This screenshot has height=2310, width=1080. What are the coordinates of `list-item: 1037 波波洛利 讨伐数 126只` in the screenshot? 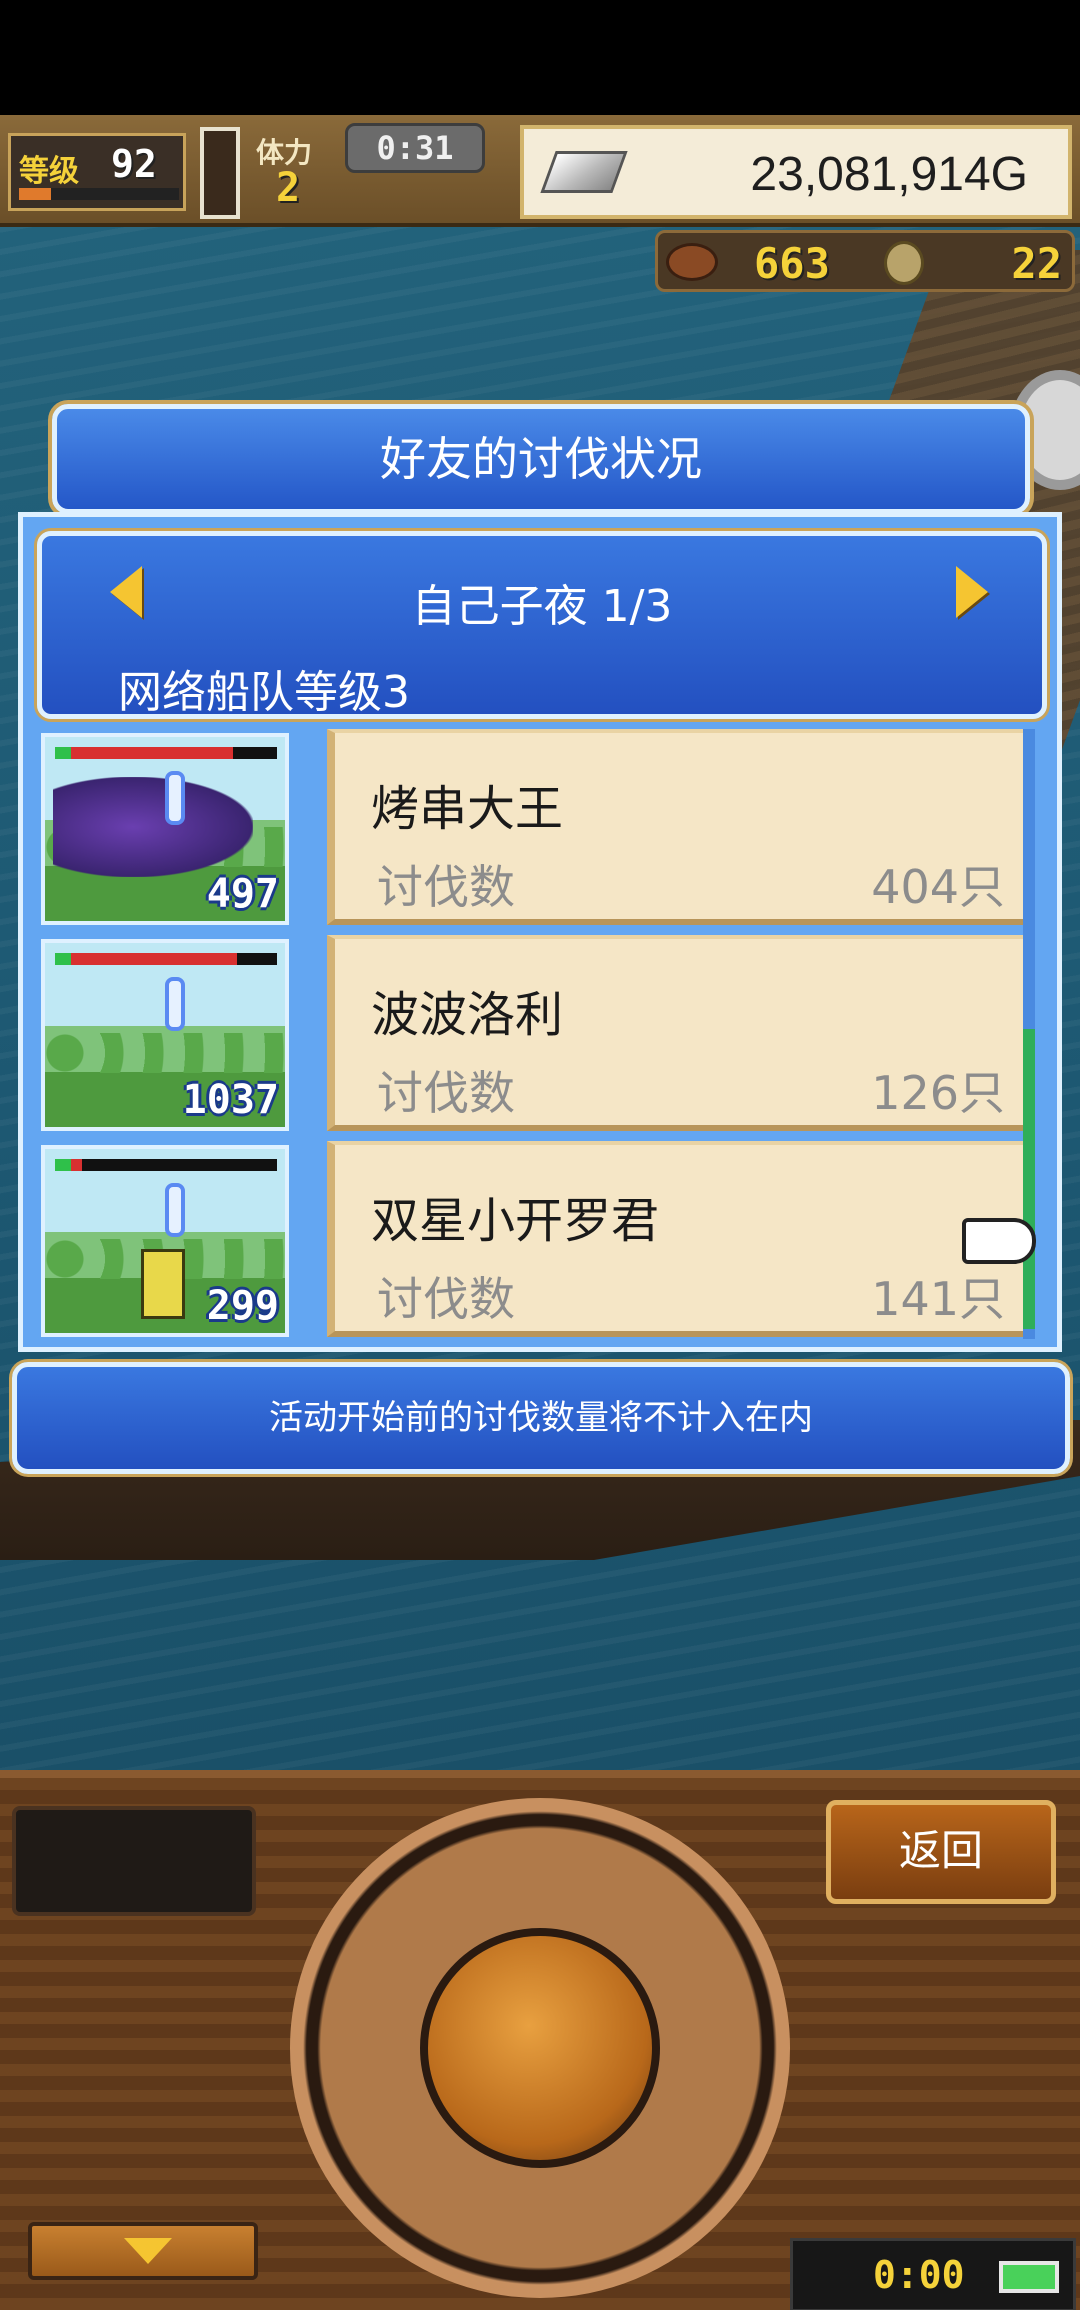 It's located at (542, 1035).